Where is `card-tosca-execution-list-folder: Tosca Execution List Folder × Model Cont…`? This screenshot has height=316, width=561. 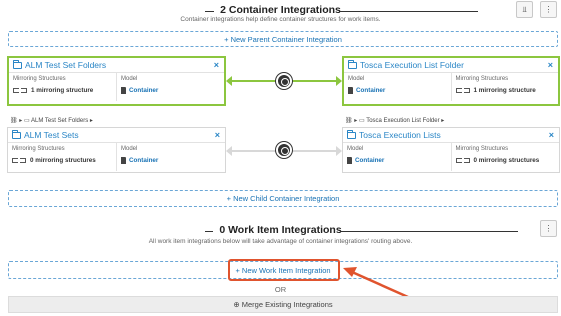 card-tosca-execution-list-folder: Tosca Execution List Folder × Model Cont… is located at coordinates (451, 81).